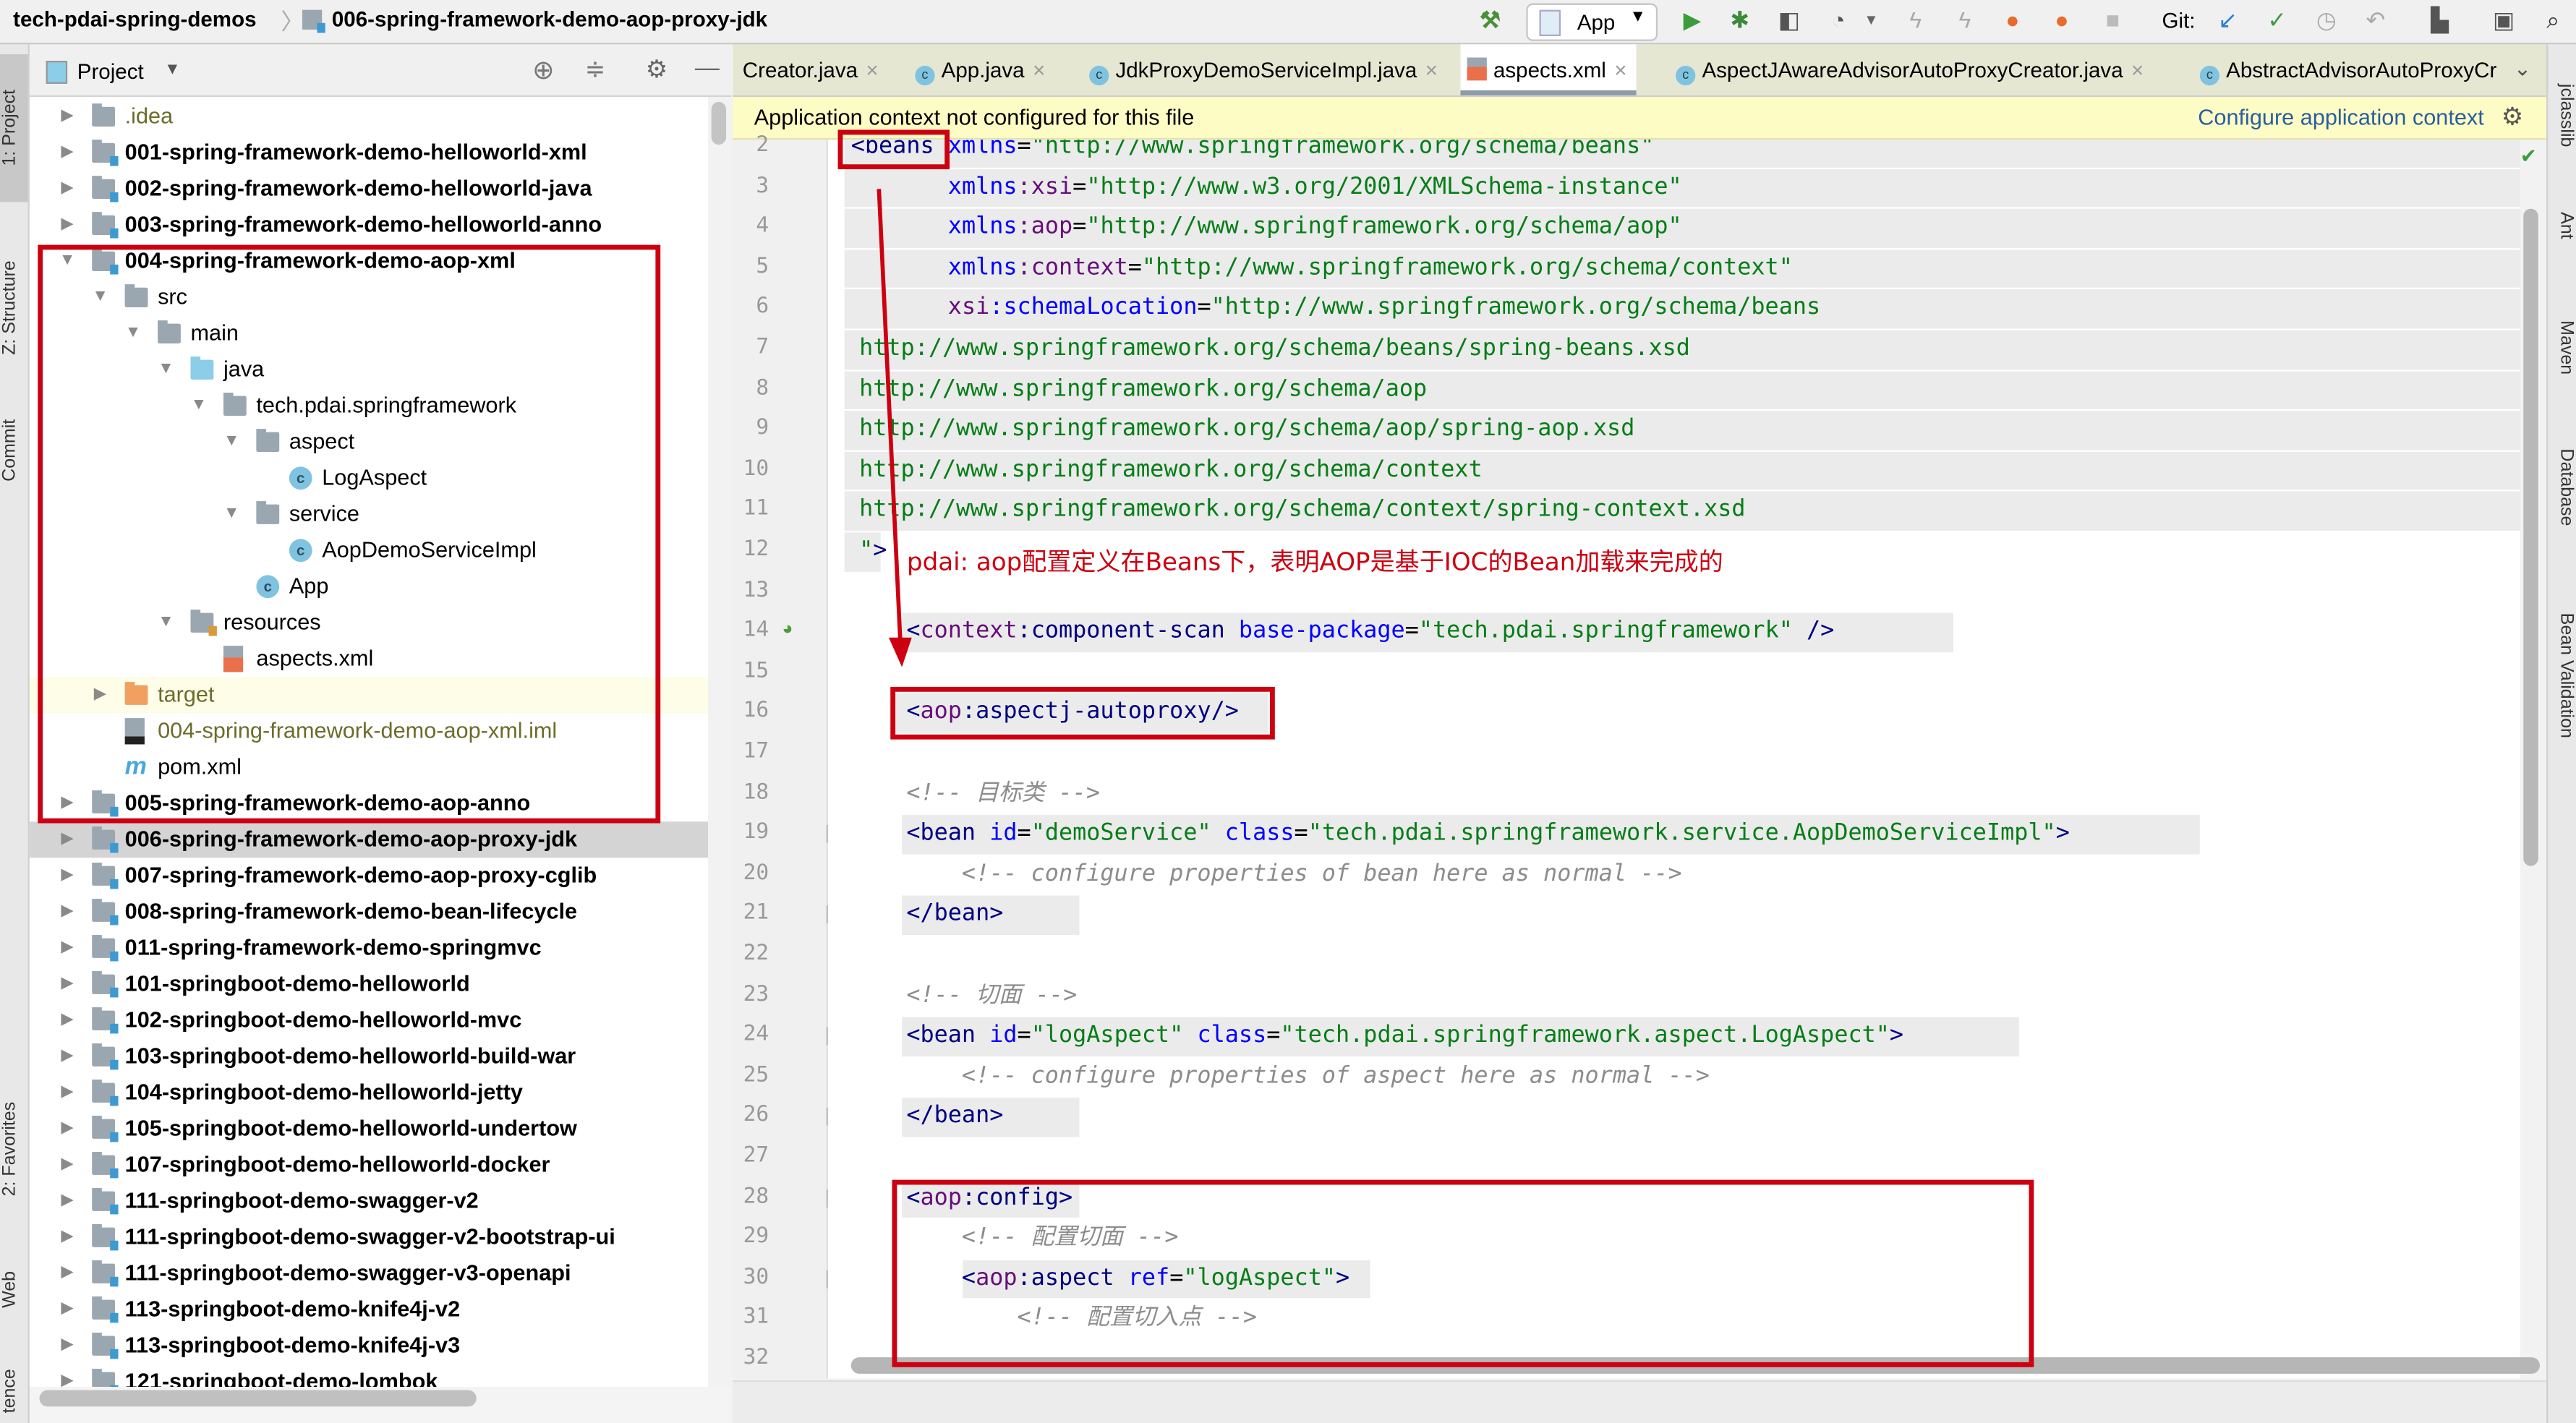 This screenshot has height=1423, width=2576. What do you see at coordinates (2553, 20) in the screenshot?
I see `search-icon: ⌕` at bounding box center [2553, 20].